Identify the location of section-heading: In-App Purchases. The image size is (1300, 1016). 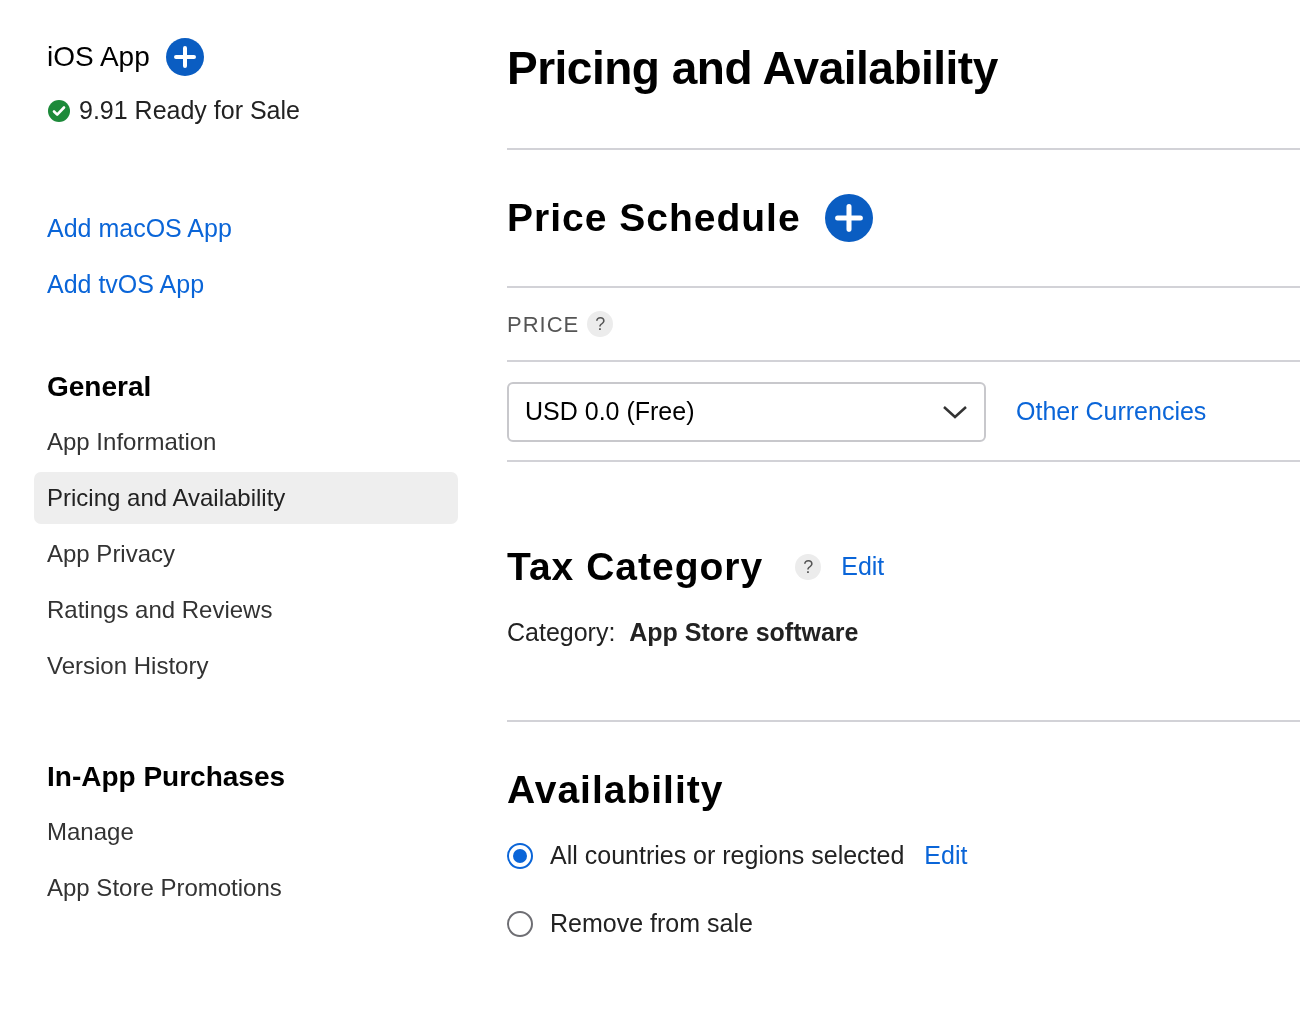
(166, 776).